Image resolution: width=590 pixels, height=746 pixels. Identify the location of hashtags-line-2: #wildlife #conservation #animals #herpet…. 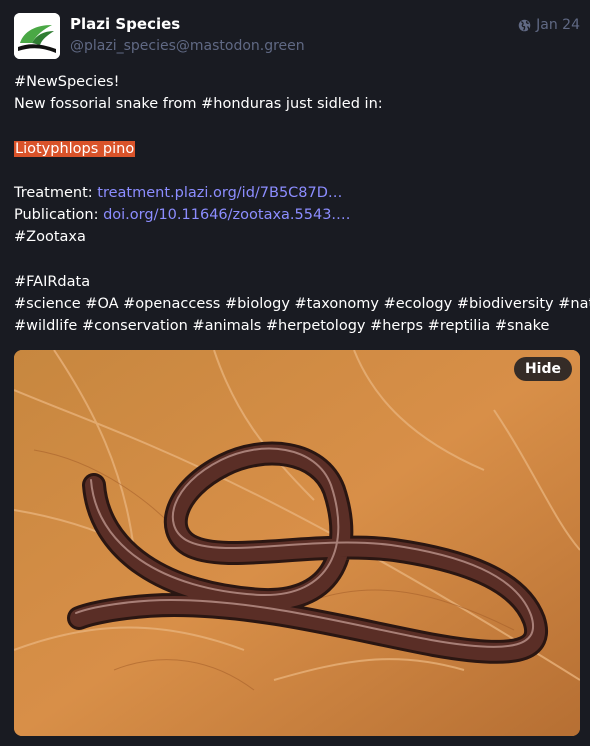
(297, 326).